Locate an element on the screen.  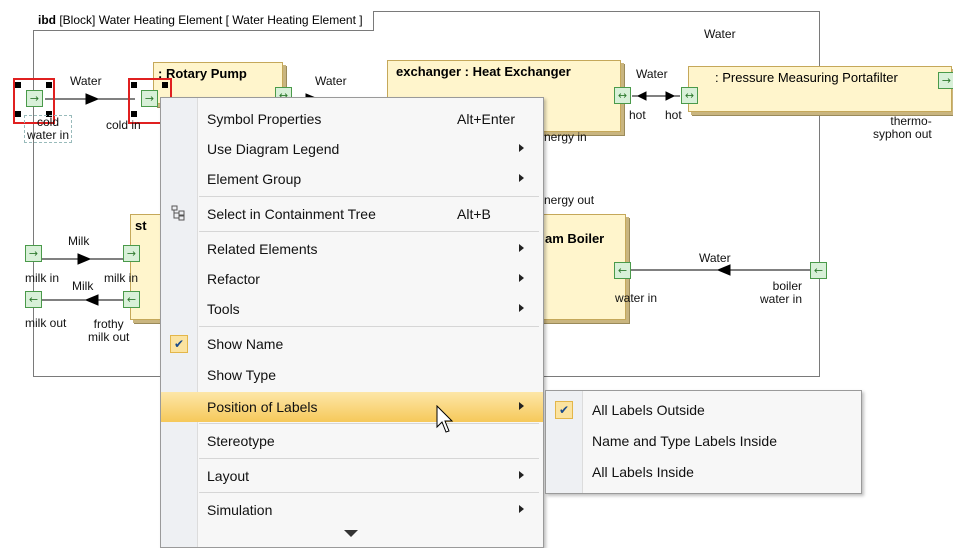
steam-left-title: st is located at coordinates (141, 225).